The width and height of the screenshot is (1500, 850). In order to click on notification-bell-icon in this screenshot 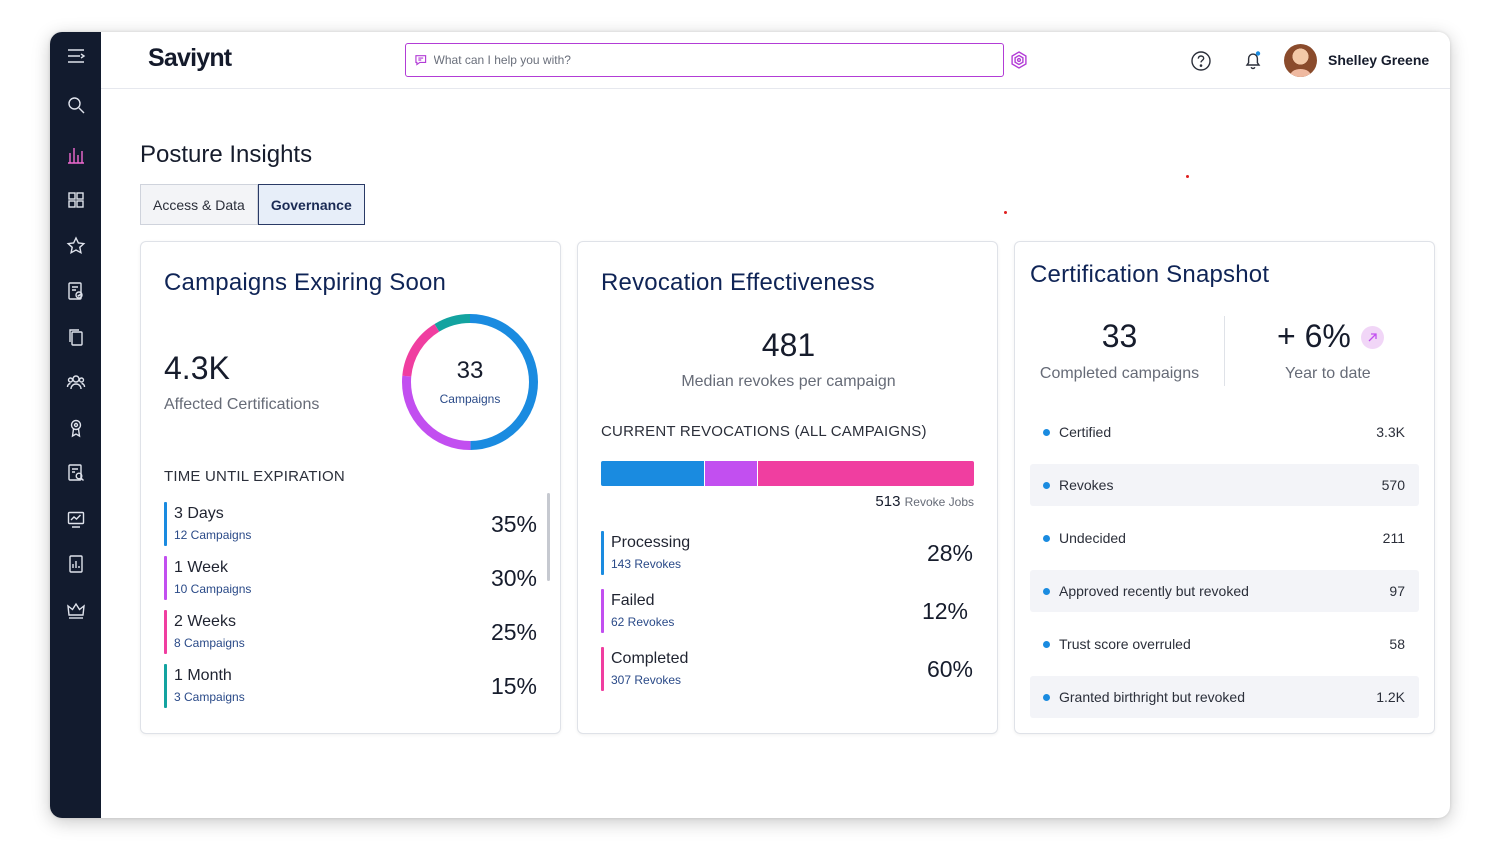, I will do `click(1253, 60)`.